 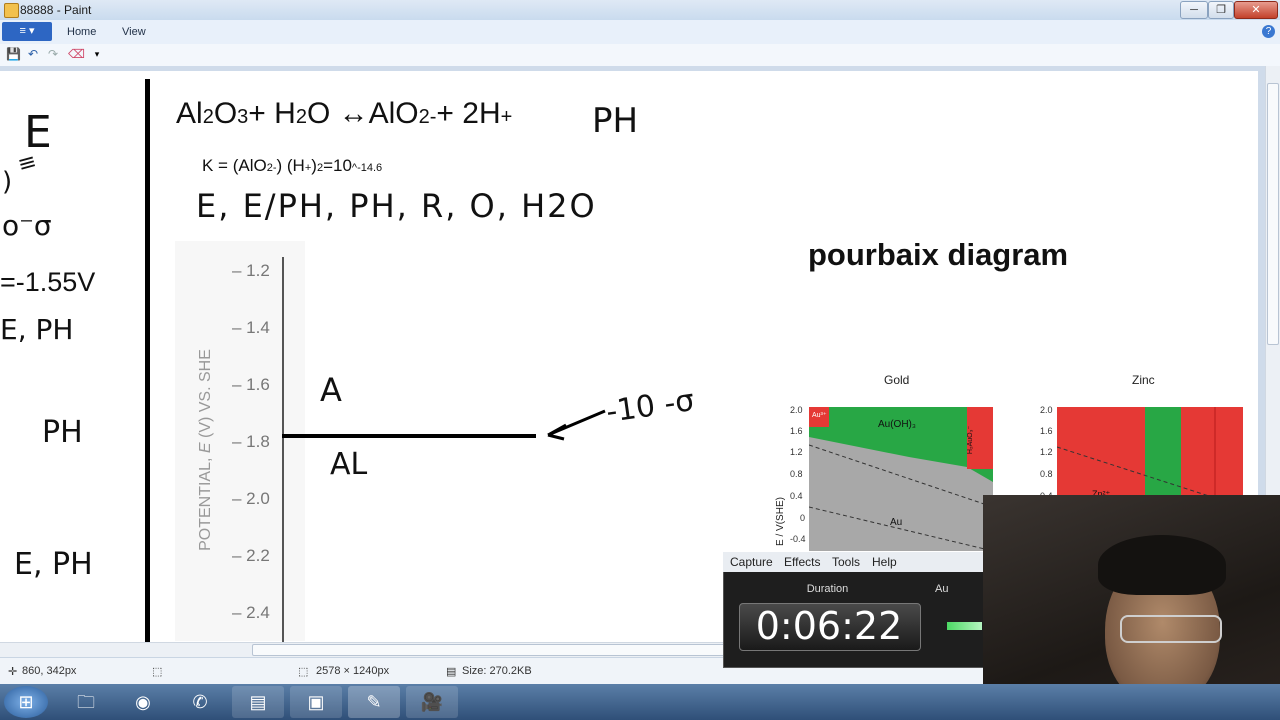 I want to click on zinc-tick: 1.6, so click(x=1046, y=431).